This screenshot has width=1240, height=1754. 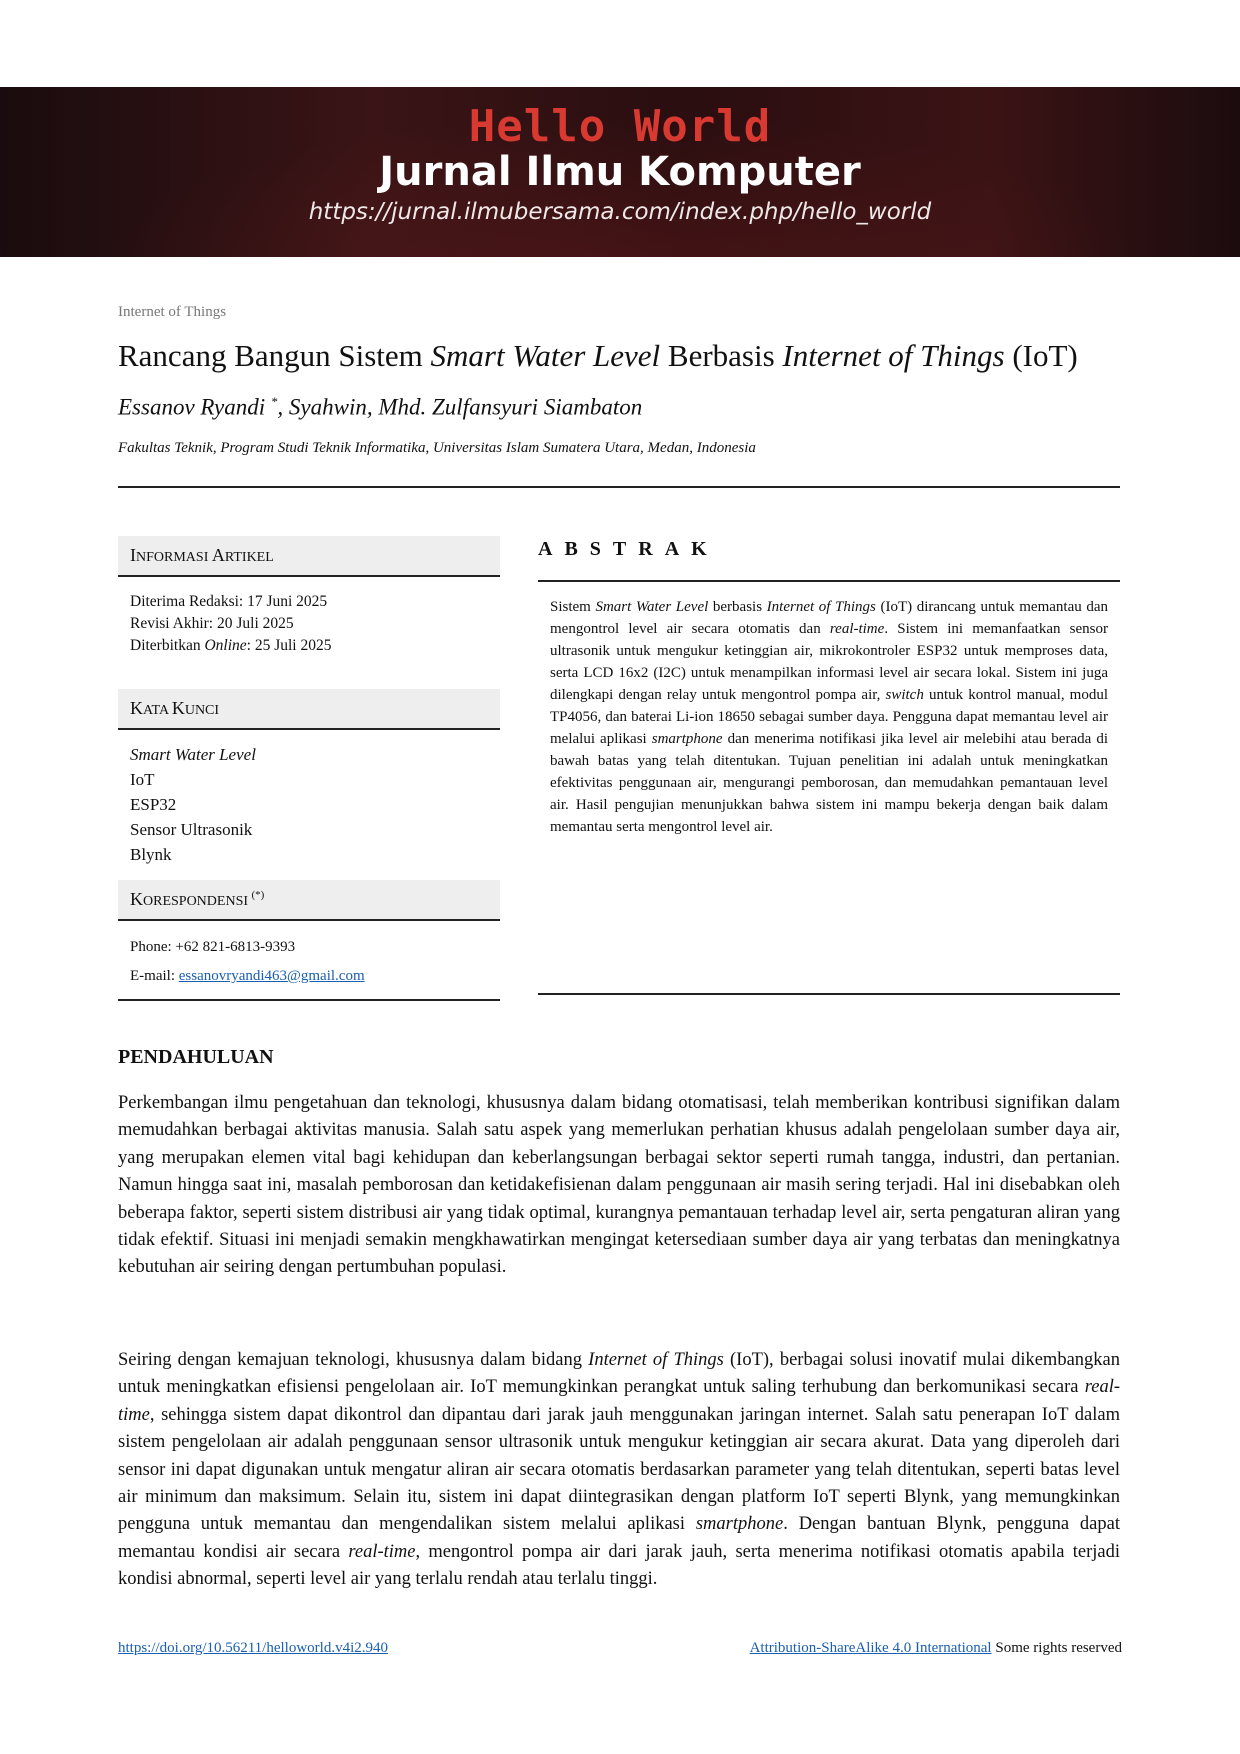 I want to click on published-label: Diterbitkan, so click(x=167, y=645).